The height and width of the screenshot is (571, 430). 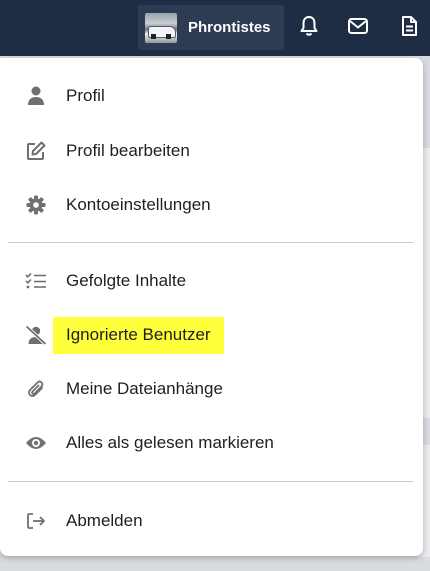 What do you see at coordinates (36, 521) in the screenshot?
I see `sign-out-icon` at bounding box center [36, 521].